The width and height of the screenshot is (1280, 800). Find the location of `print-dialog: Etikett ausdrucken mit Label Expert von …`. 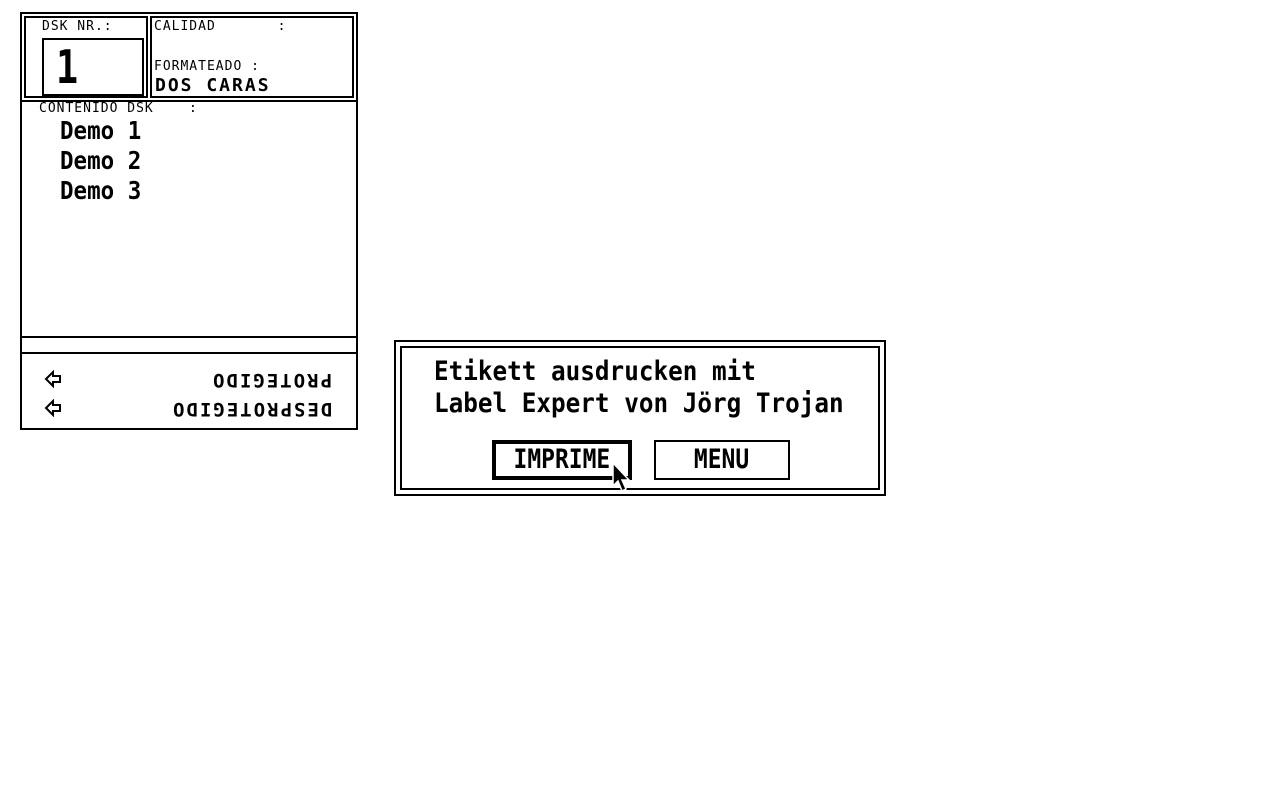

print-dialog: Etikett ausdrucken mit Label Expert von … is located at coordinates (640, 418).